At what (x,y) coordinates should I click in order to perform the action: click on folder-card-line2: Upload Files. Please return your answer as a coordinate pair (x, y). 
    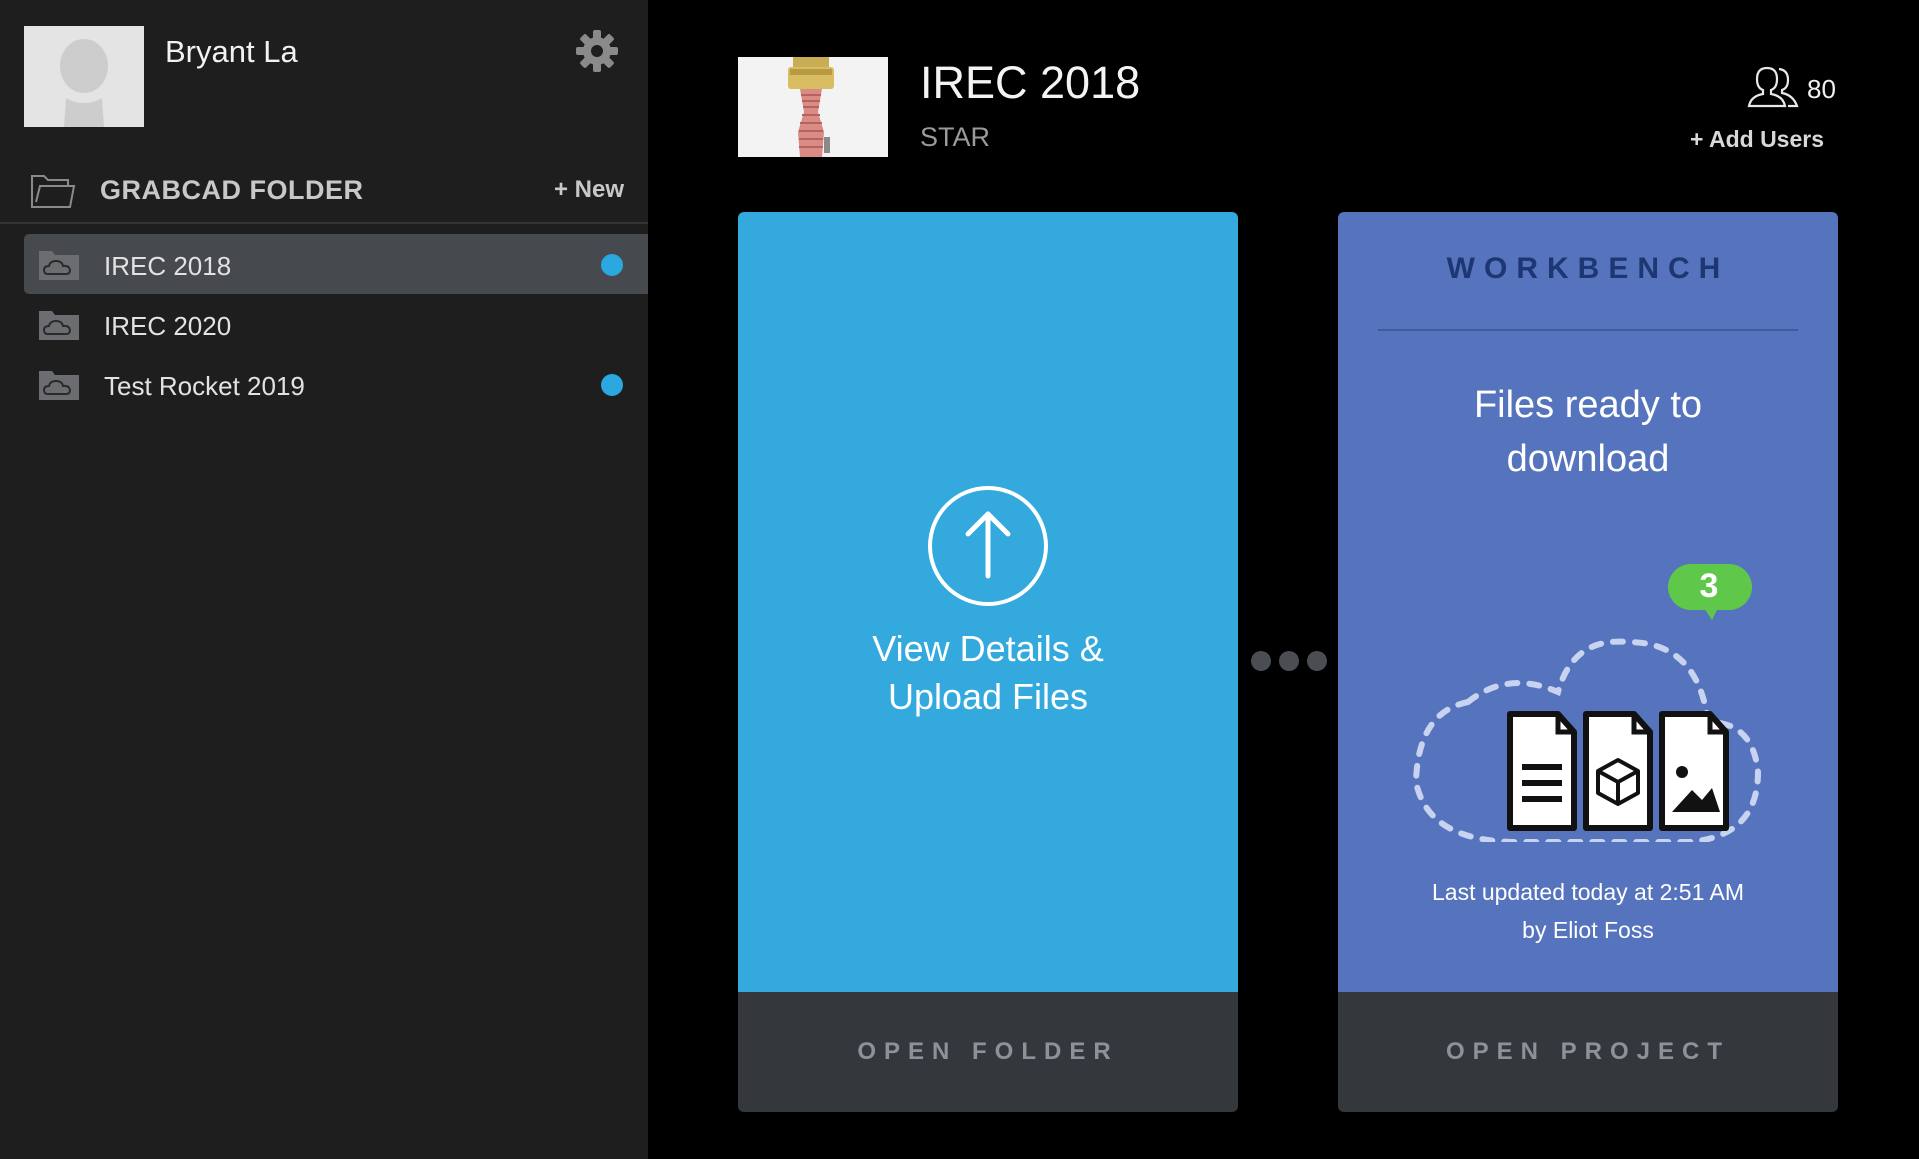
    Looking at the image, I should click on (988, 696).